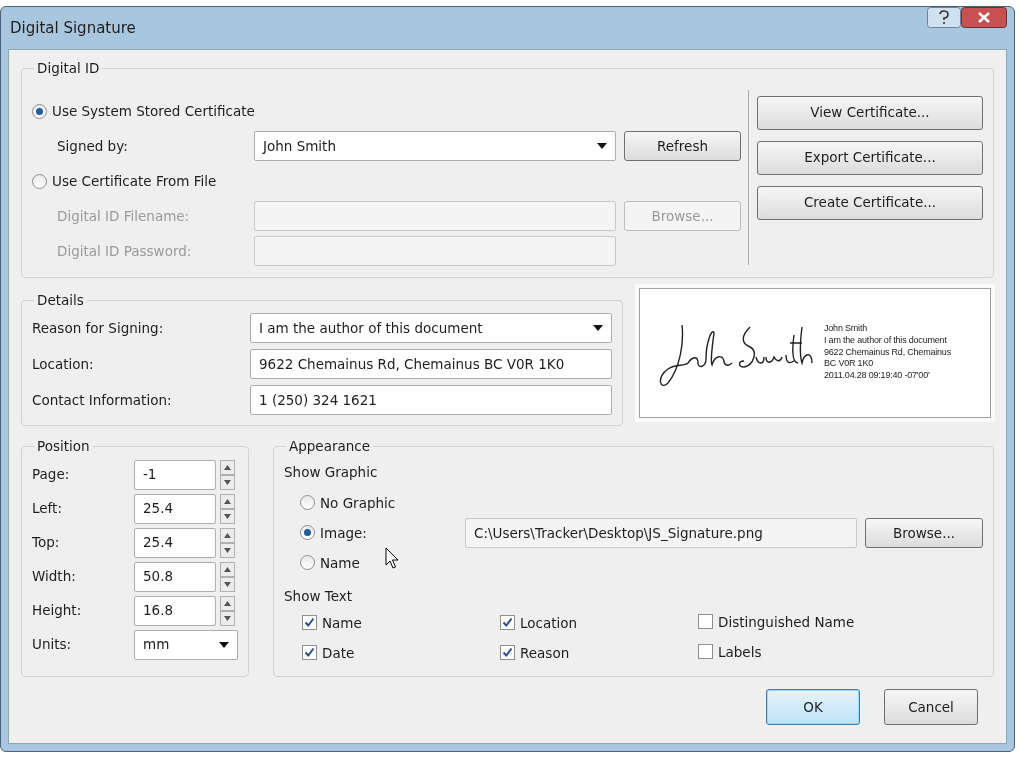 This screenshot has height=772, width=1022. What do you see at coordinates (849, 364) in the screenshot?
I see `preview-text: BC V0R 1K0` at bounding box center [849, 364].